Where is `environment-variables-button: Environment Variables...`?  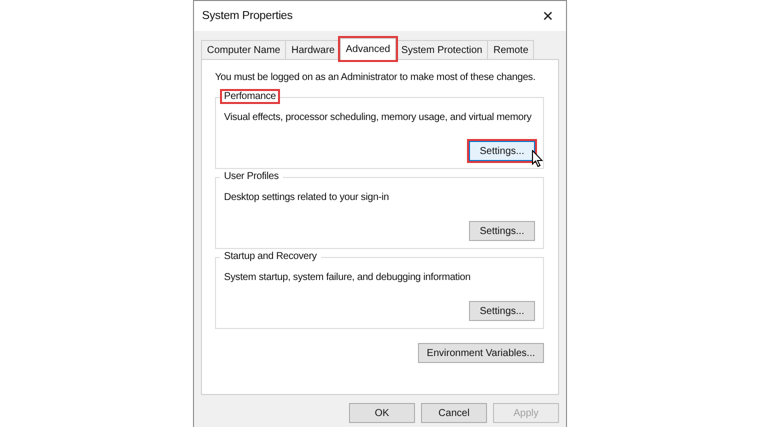 environment-variables-button: Environment Variables... is located at coordinates (481, 353).